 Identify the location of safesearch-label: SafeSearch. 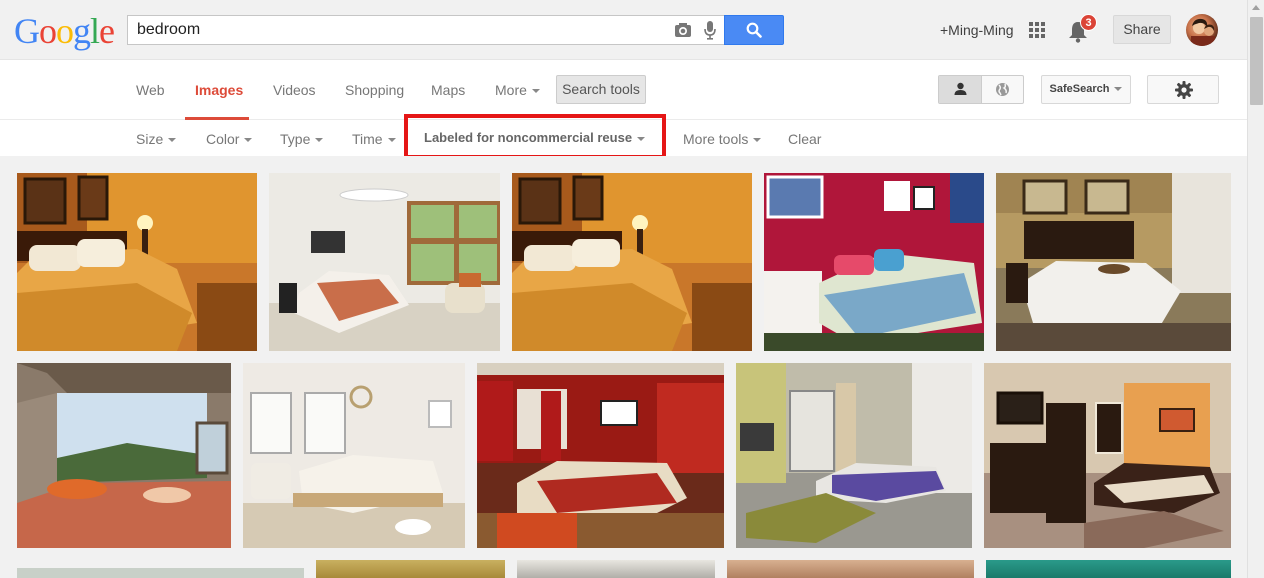
(1079, 89).